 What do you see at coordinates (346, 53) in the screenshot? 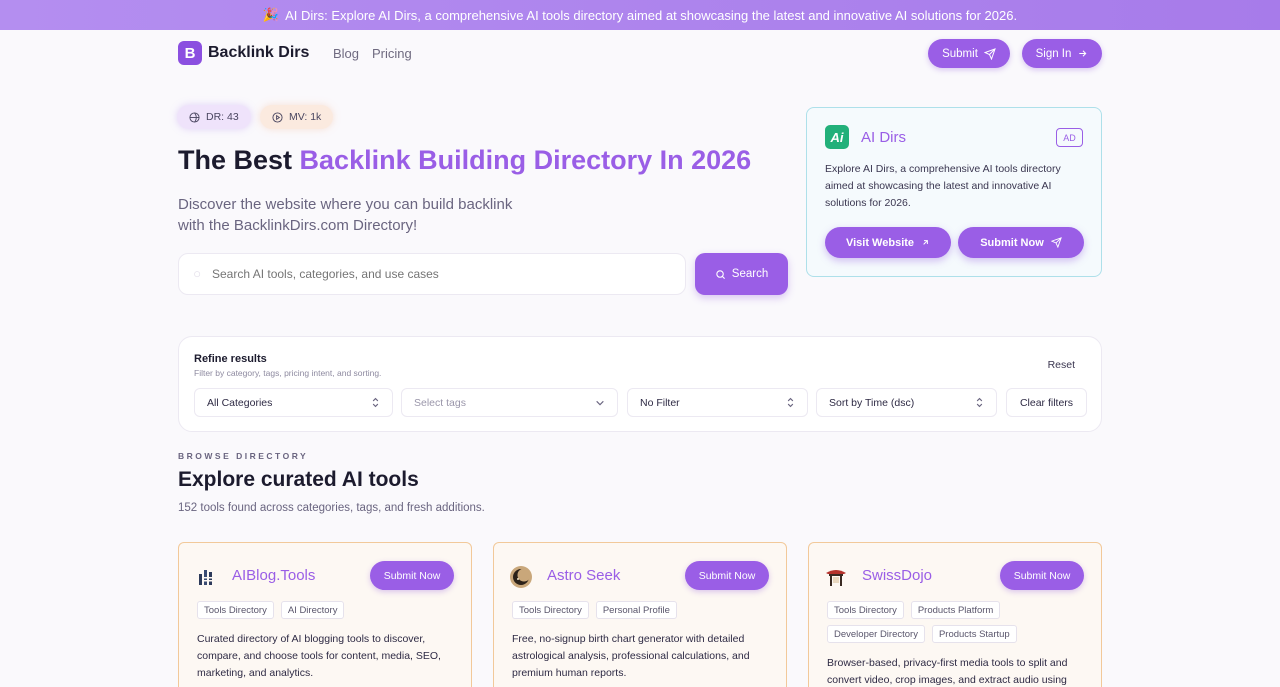
I see `nav-link-blog: Blog` at bounding box center [346, 53].